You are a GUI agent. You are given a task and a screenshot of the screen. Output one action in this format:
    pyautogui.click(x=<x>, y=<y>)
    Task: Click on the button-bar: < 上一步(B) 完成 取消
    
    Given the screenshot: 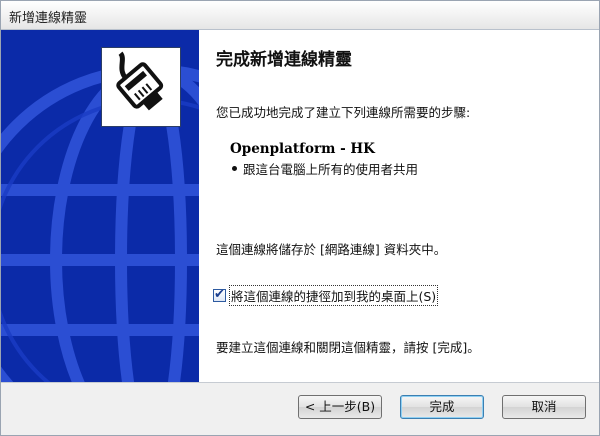 What is the action you would take?
    pyautogui.click(x=300, y=408)
    